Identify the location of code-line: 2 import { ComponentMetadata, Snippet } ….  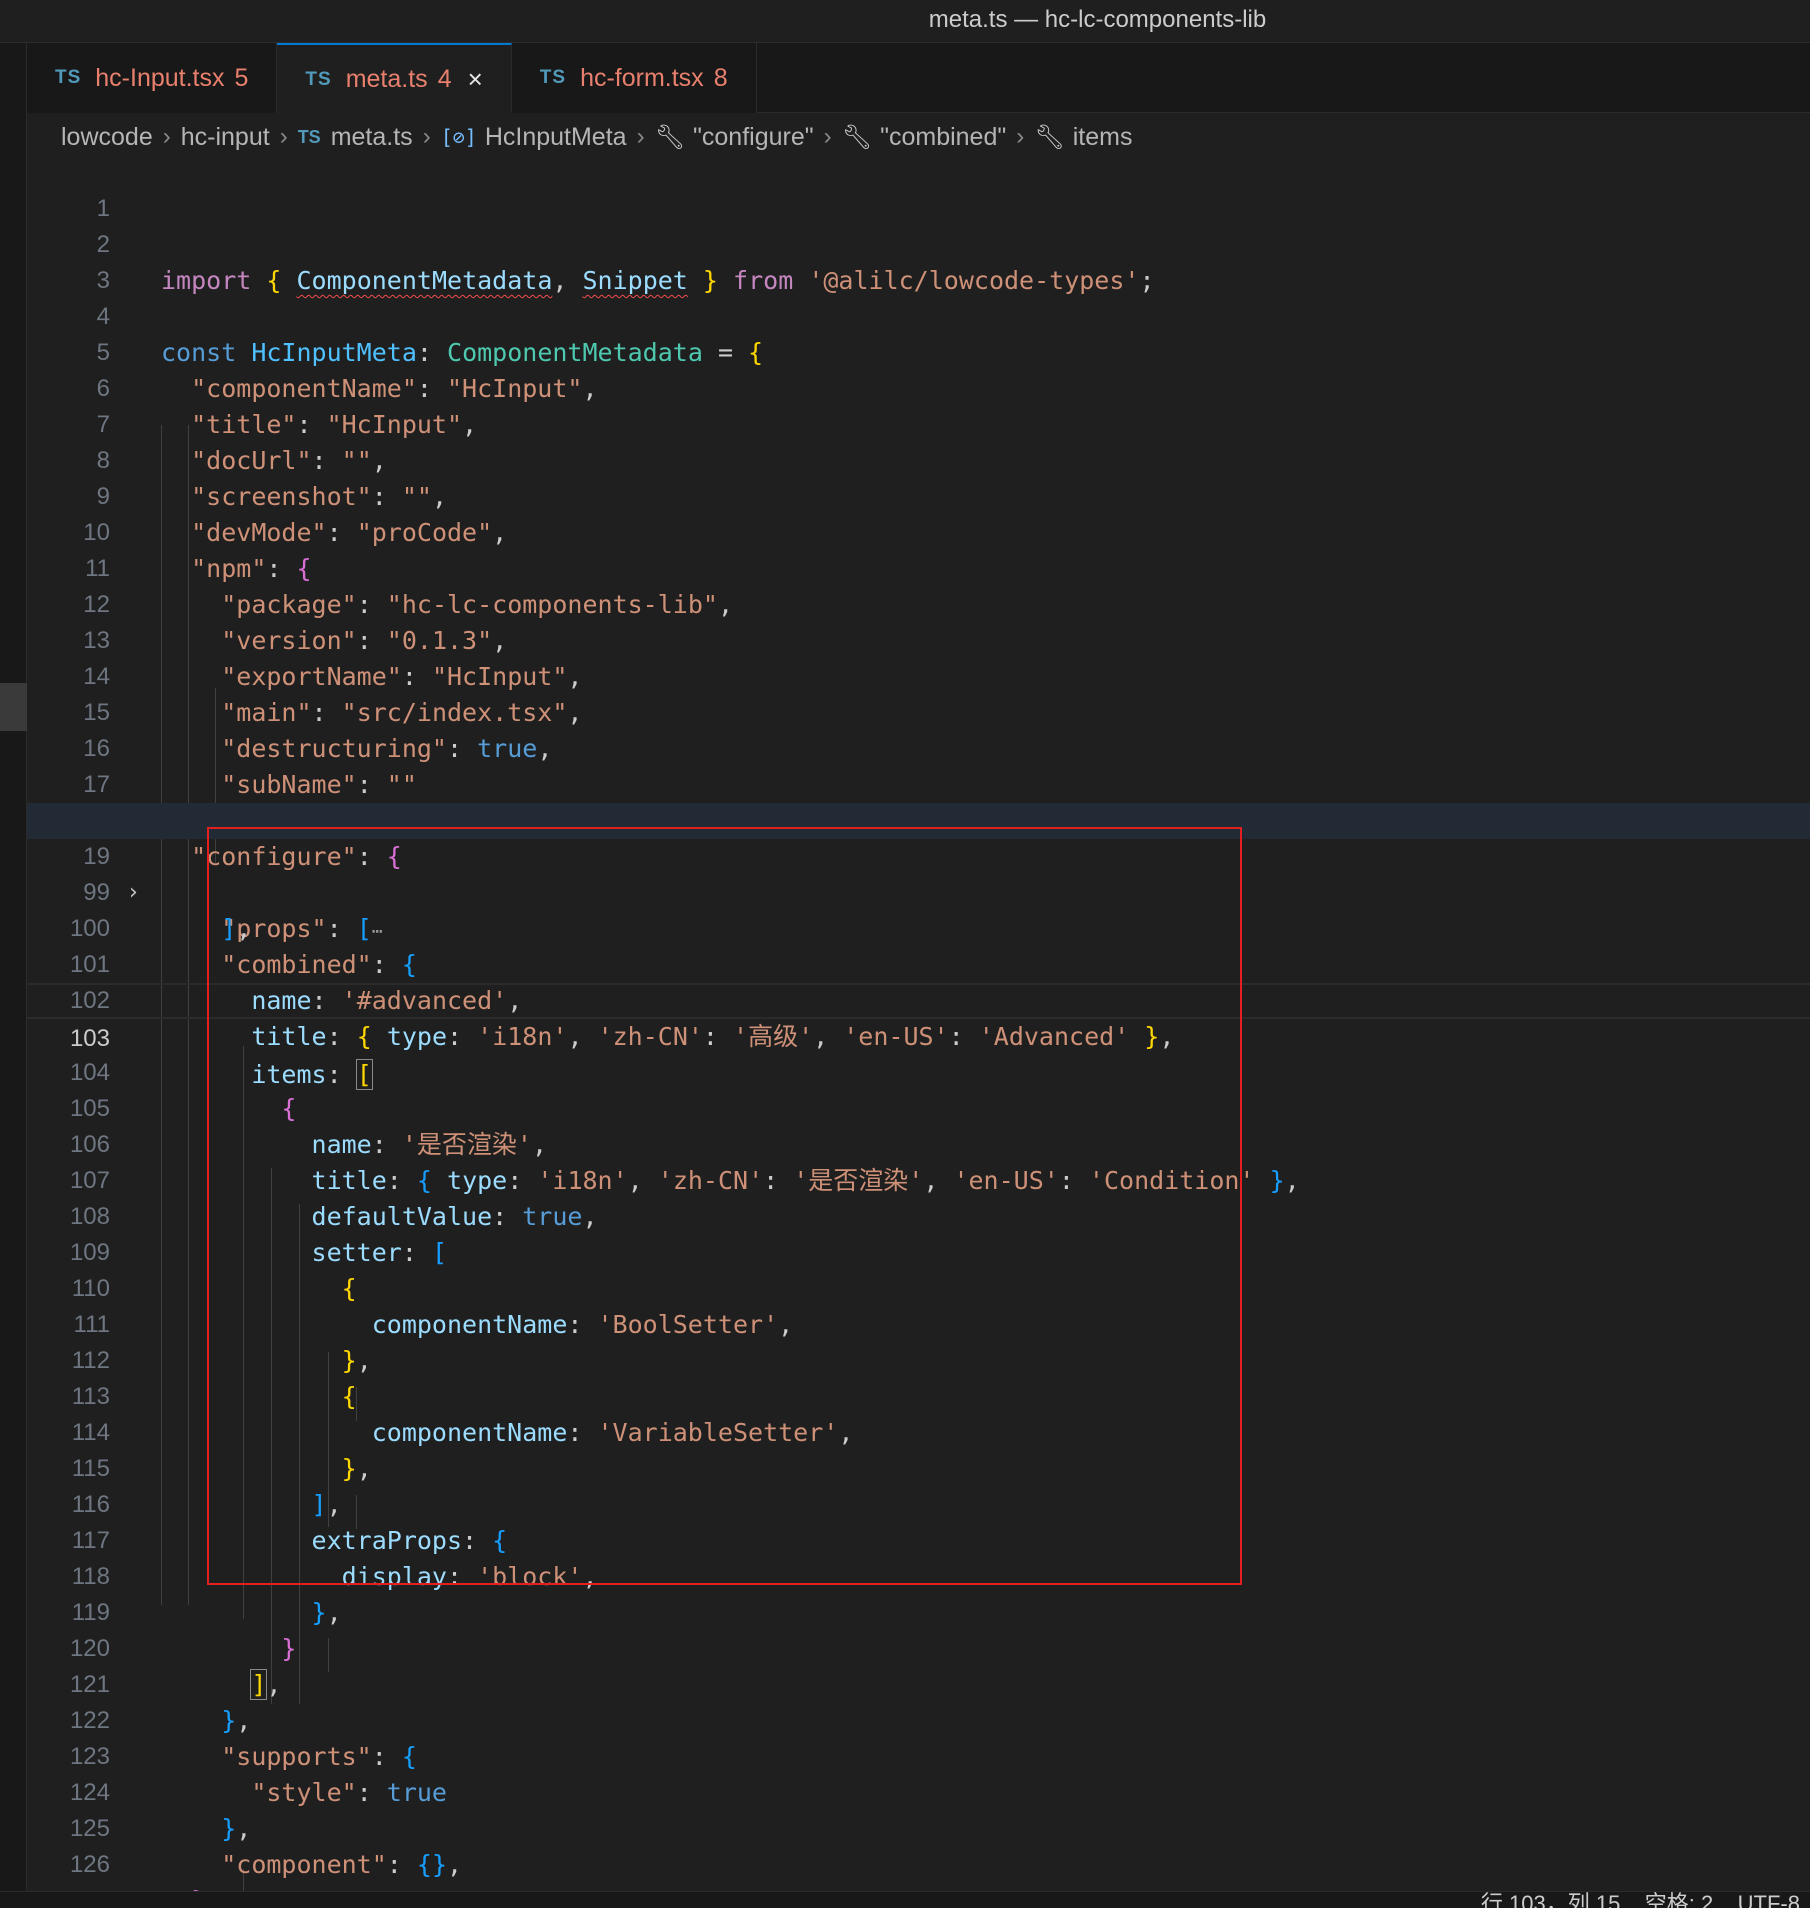
(918, 243).